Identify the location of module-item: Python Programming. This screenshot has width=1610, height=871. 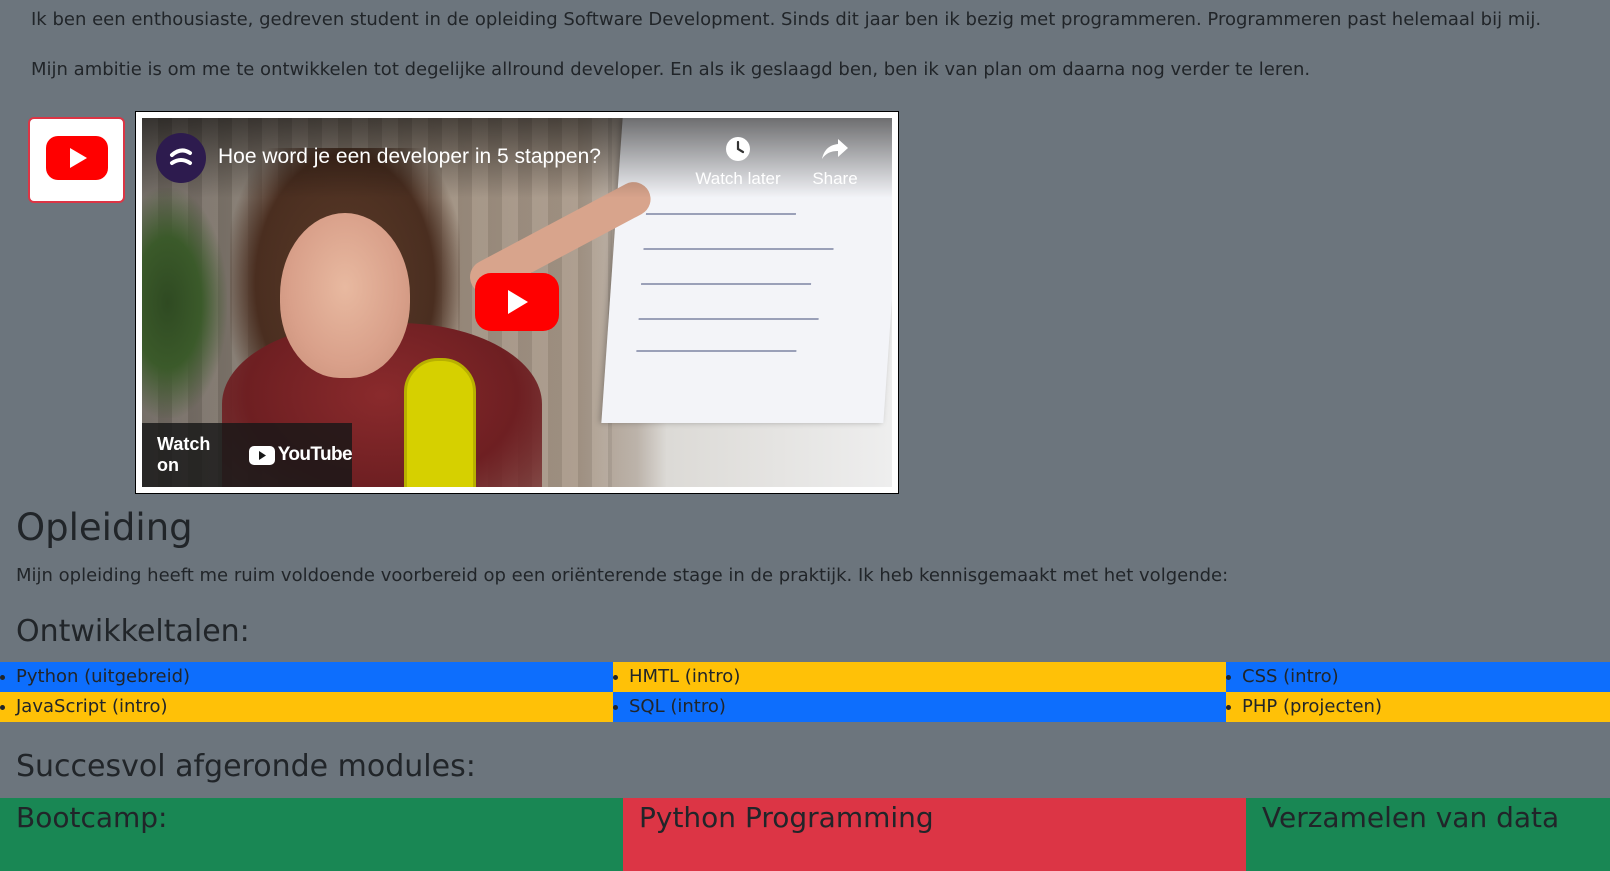
(934, 834).